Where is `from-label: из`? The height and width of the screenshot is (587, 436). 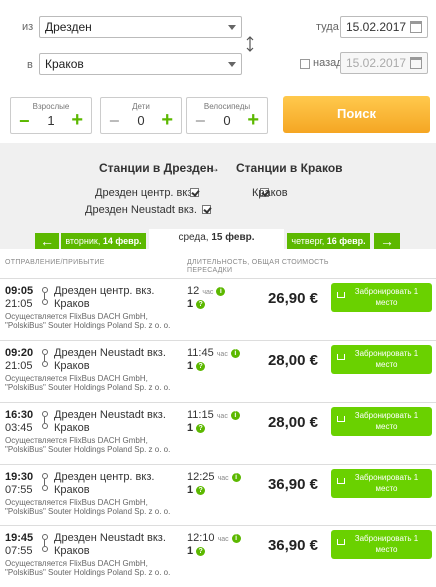 from-label: из is located at coordinates (28, 27).